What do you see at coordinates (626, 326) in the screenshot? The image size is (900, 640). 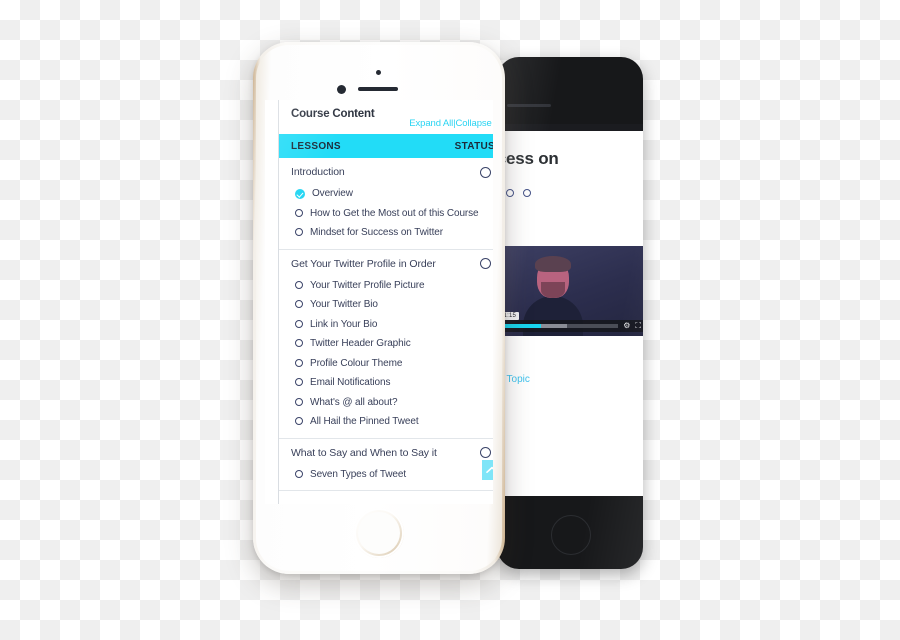 I see `gear-icon: ⚙` at bounding box center [626, 326].